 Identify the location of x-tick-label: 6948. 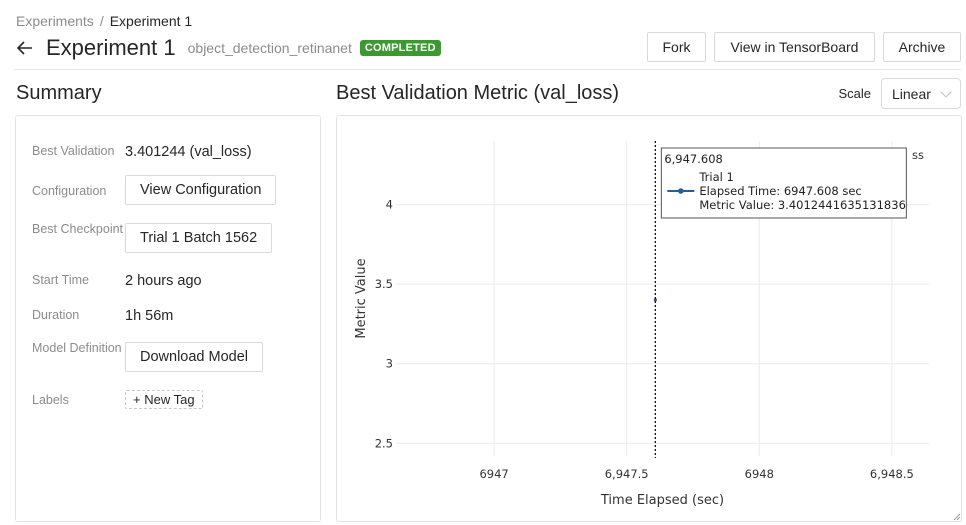
(759, 474).